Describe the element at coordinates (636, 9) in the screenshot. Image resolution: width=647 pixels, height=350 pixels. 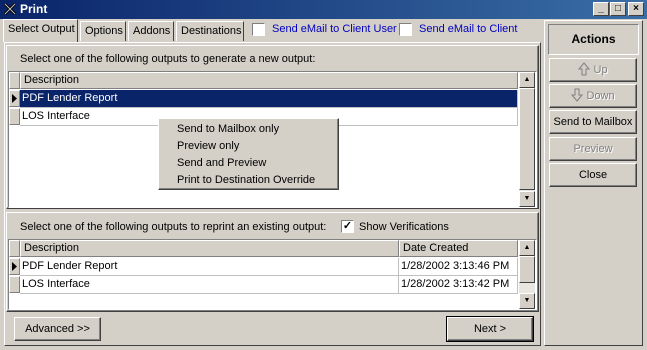
I see `close-window-button: ×` at that location.